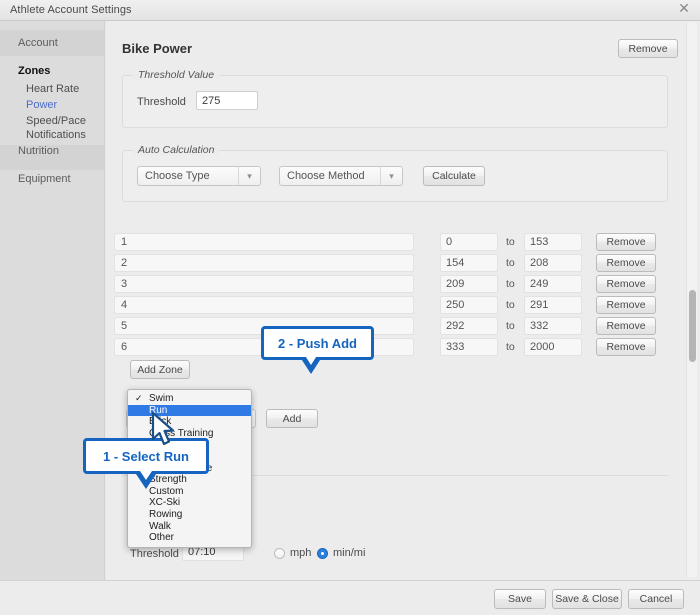 This screenshot has width=700, height=615. I want to click on menu-item-run: Run, so click(189, 410).